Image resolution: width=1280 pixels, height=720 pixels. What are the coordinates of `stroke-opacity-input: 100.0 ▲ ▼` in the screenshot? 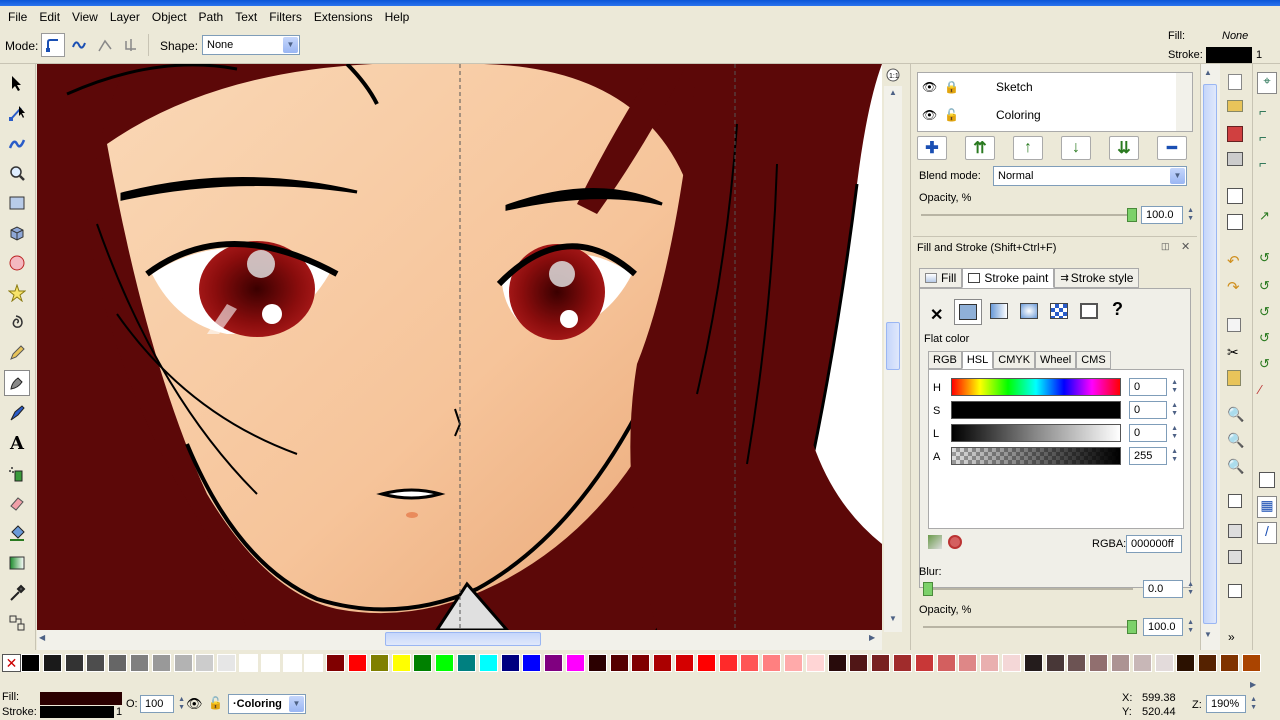 It's located at (1168, 627).